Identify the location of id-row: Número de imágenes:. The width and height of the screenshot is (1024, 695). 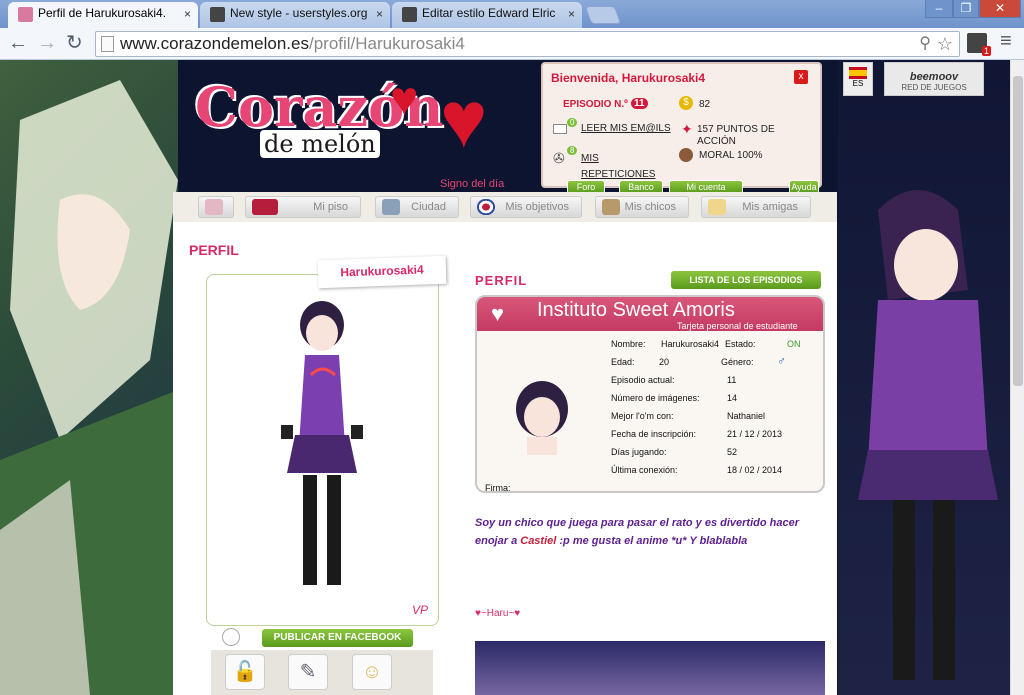
(655, 398).